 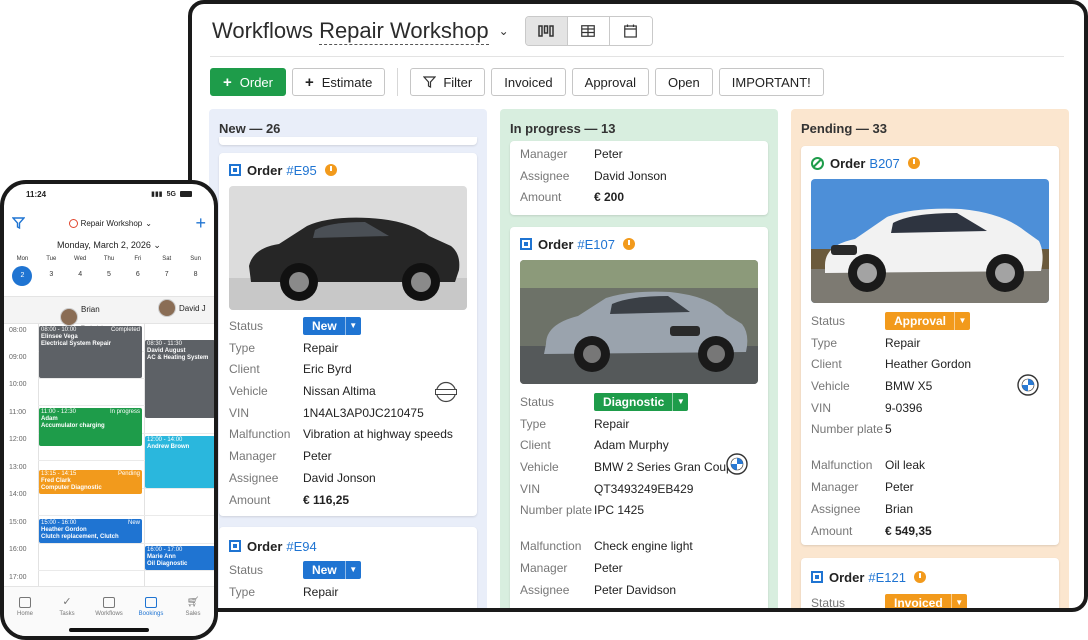 I want to click on booking-event: 12:00 - 14:00 Andrew Brown, so click(x=179, y=462).